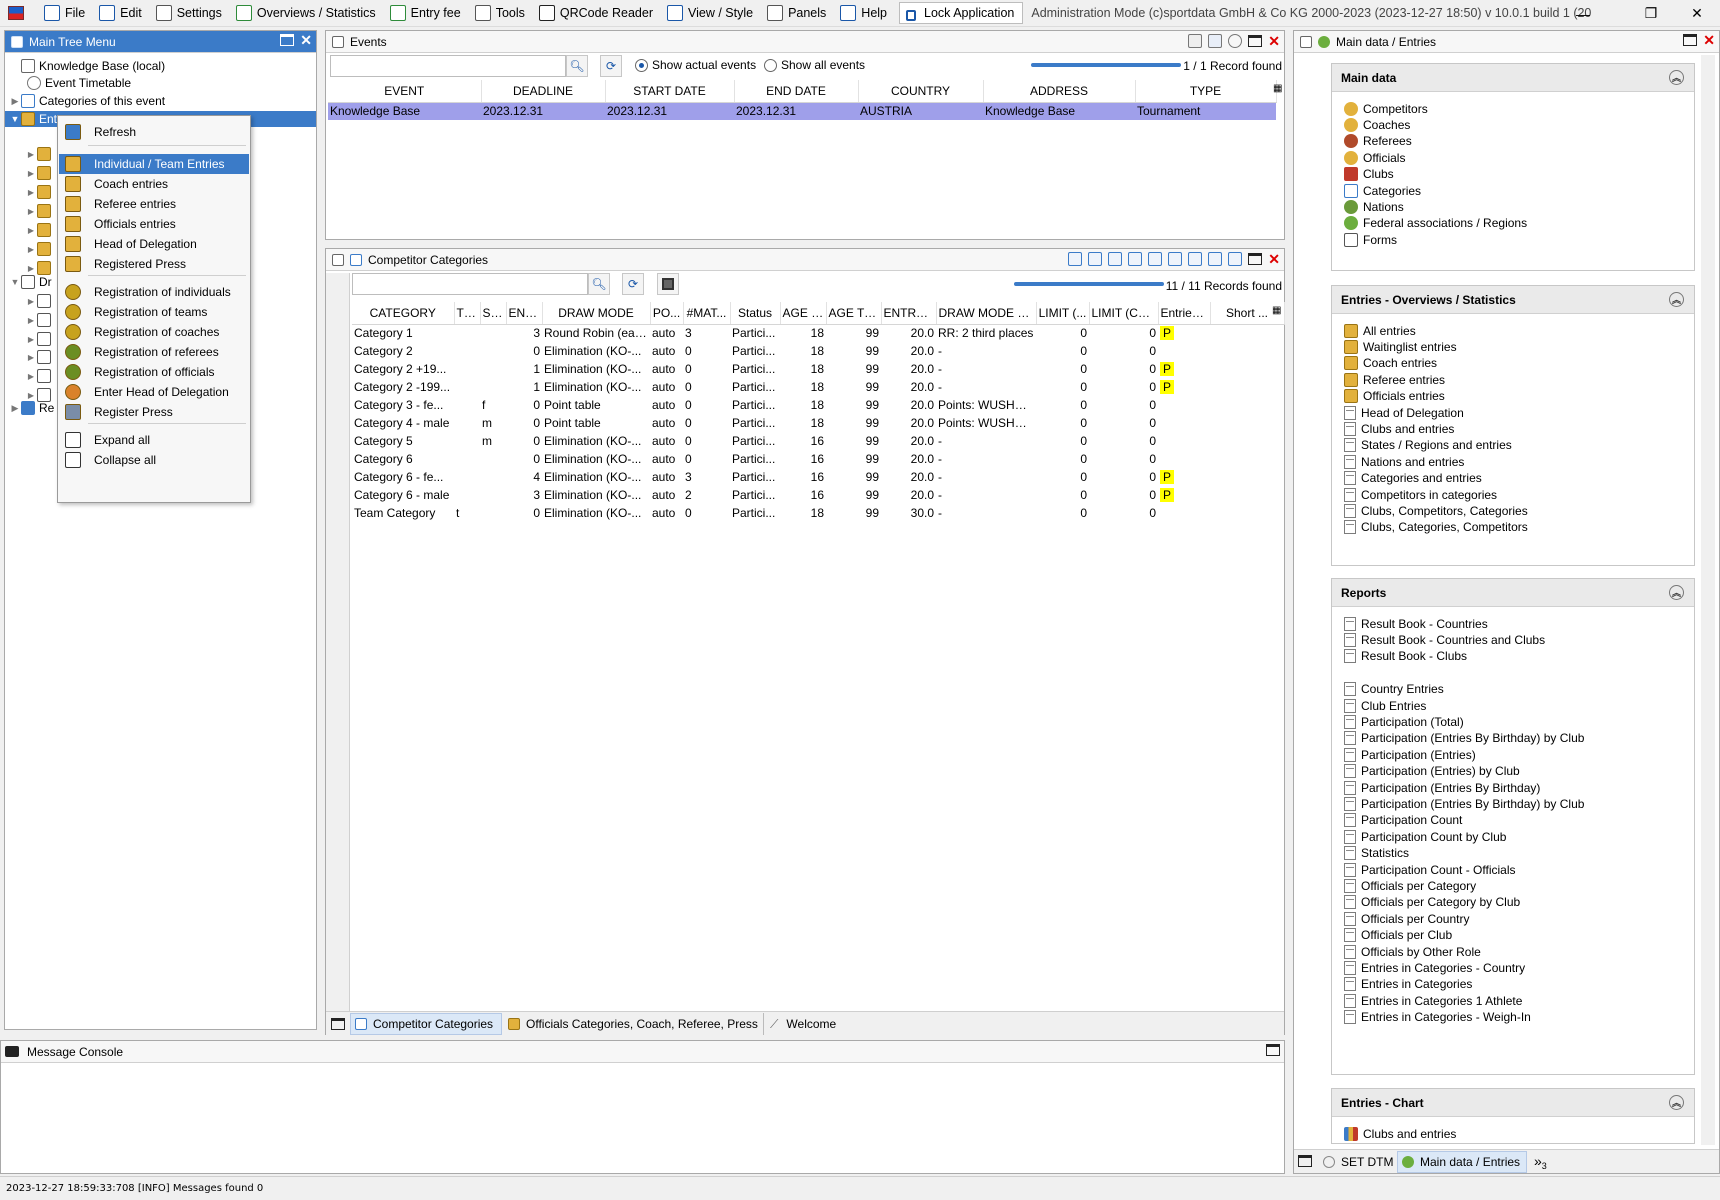  Describe the element at coordinates (154, 264) in the screenshot. I see `context-item-registered-press: Registered Press` at that location.